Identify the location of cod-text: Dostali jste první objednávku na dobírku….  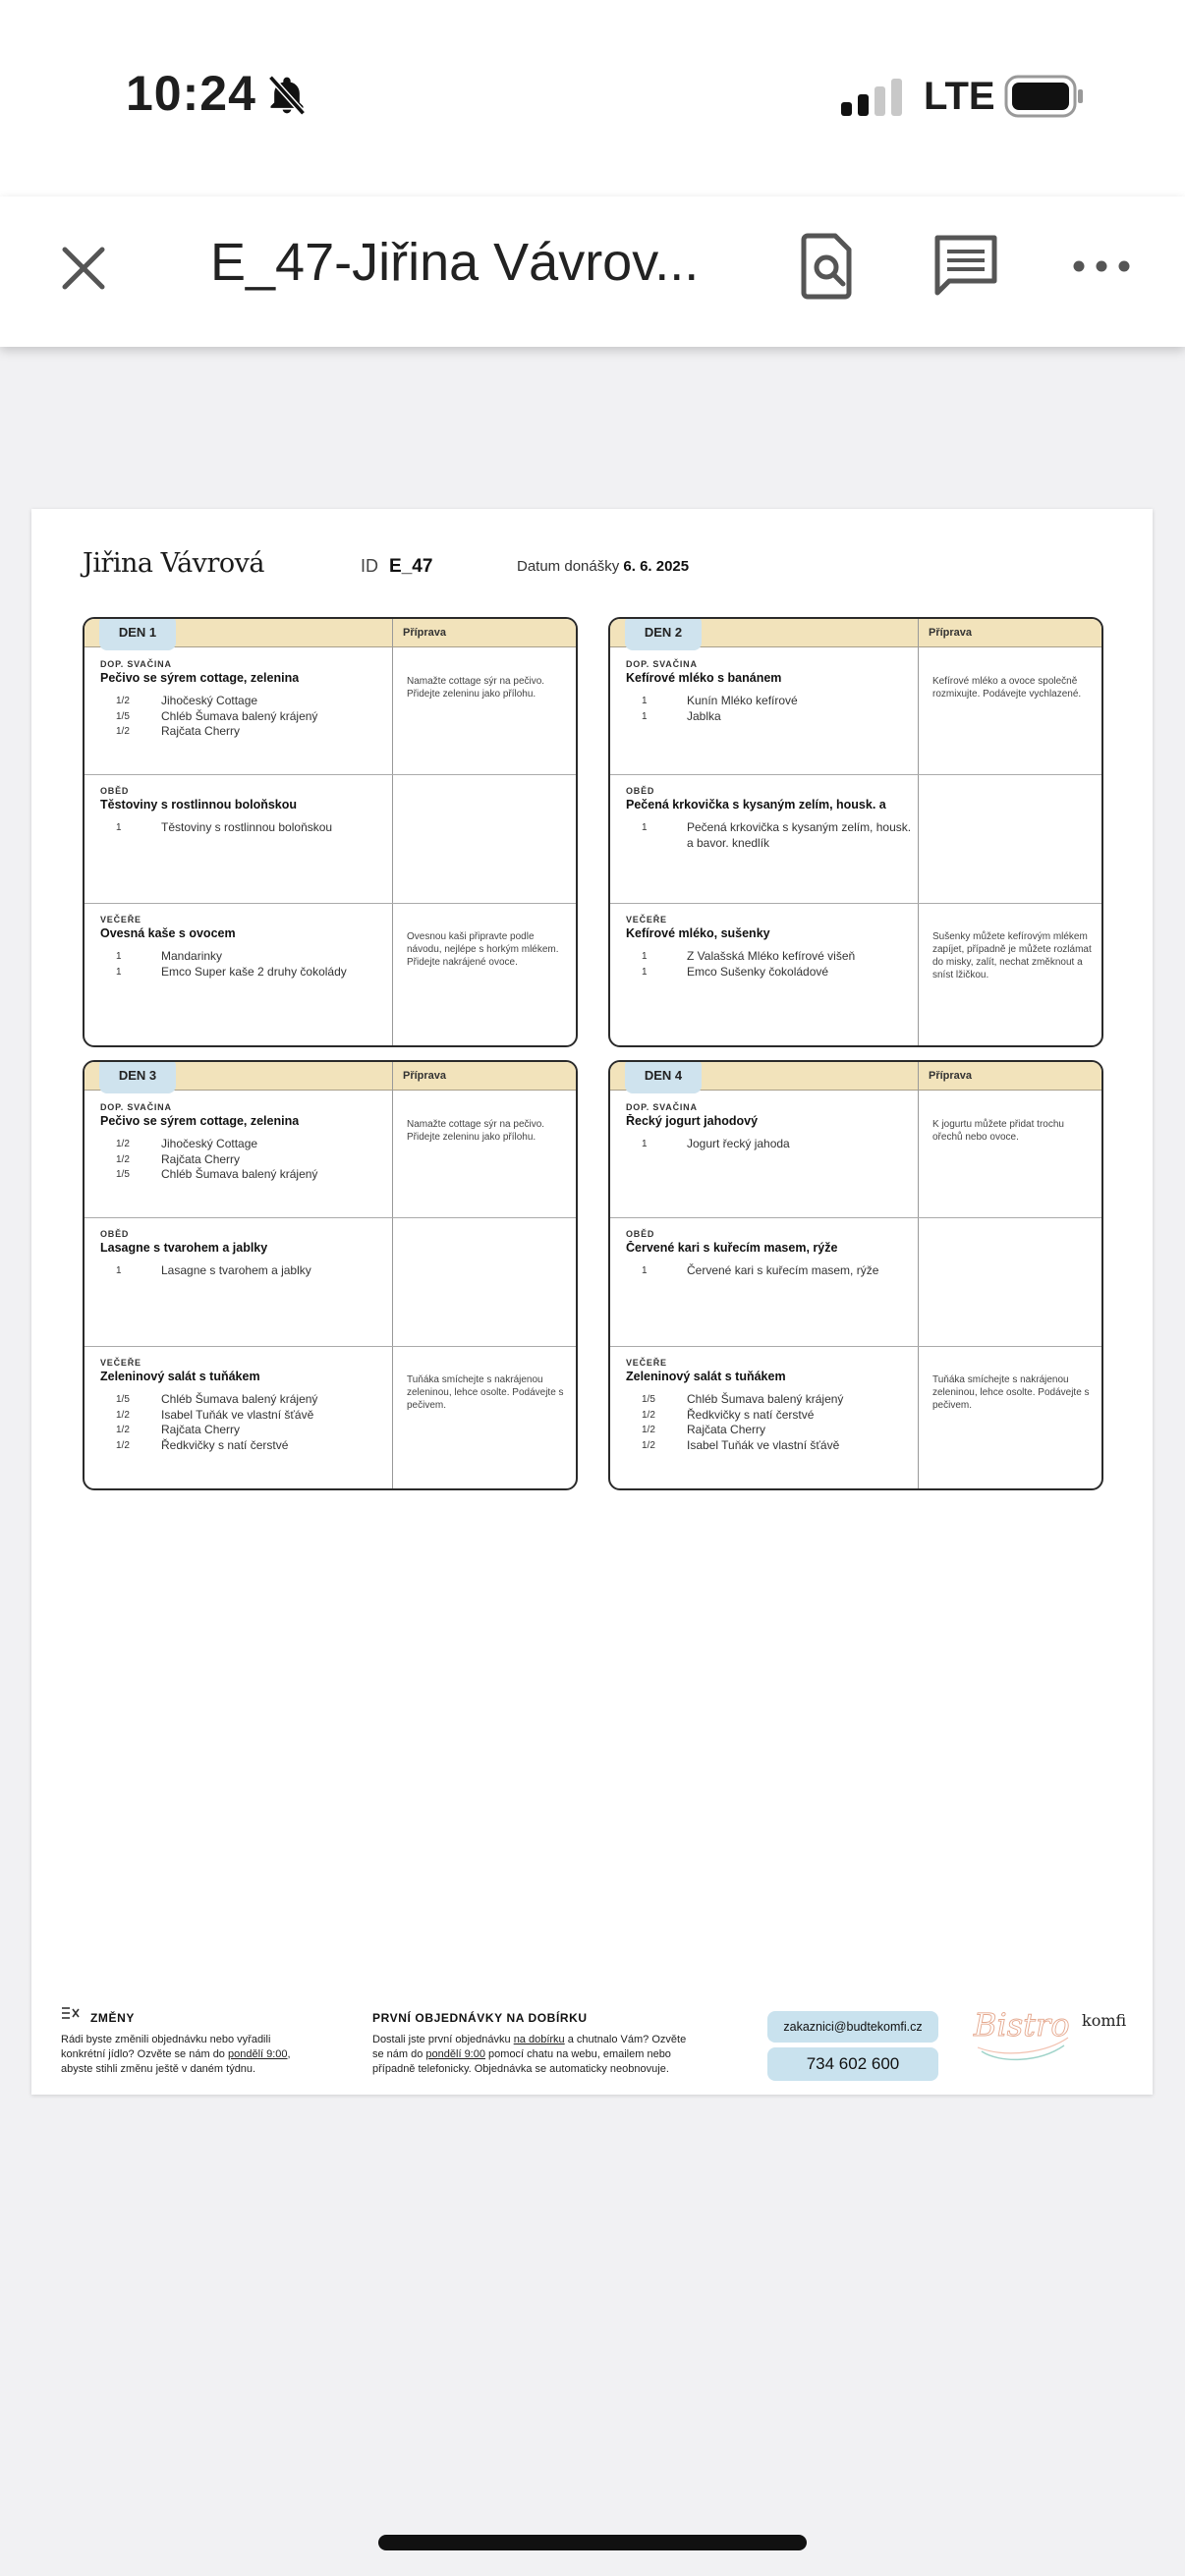
(530, 2054).